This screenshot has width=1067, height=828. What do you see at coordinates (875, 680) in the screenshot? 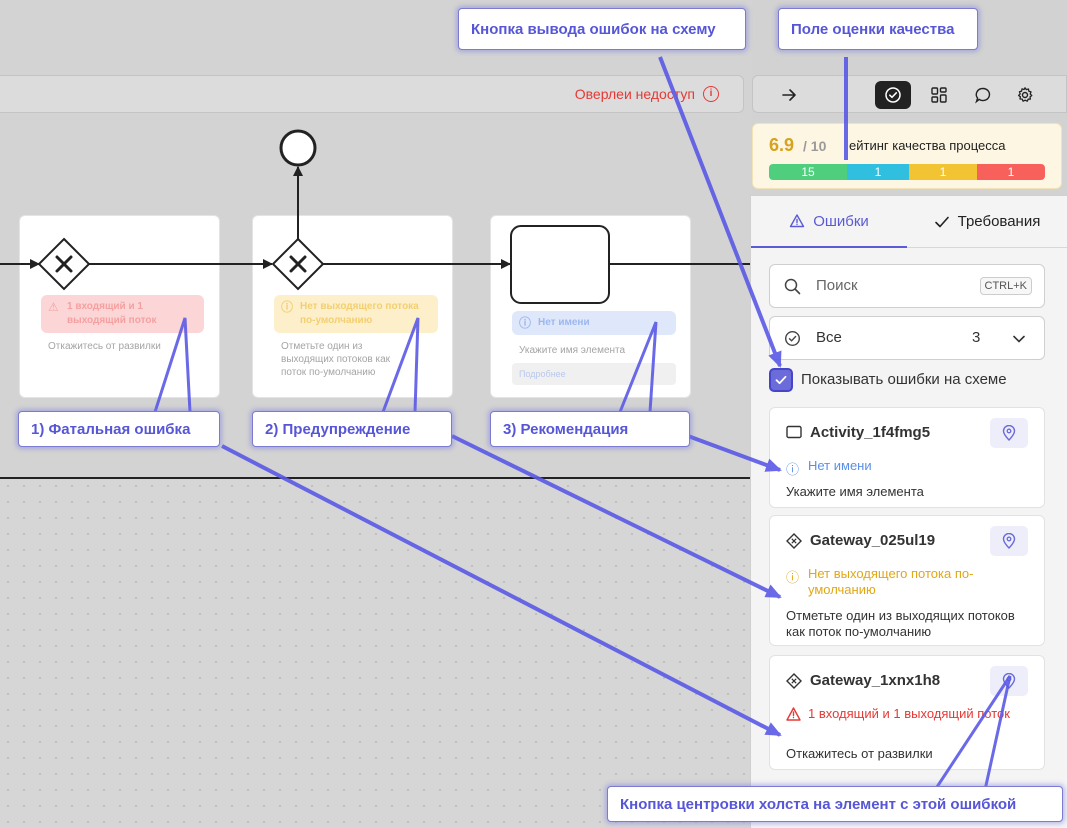
I see `issue-element-id: Gateway_1xnx1h8` at bounding box center [875, 680].